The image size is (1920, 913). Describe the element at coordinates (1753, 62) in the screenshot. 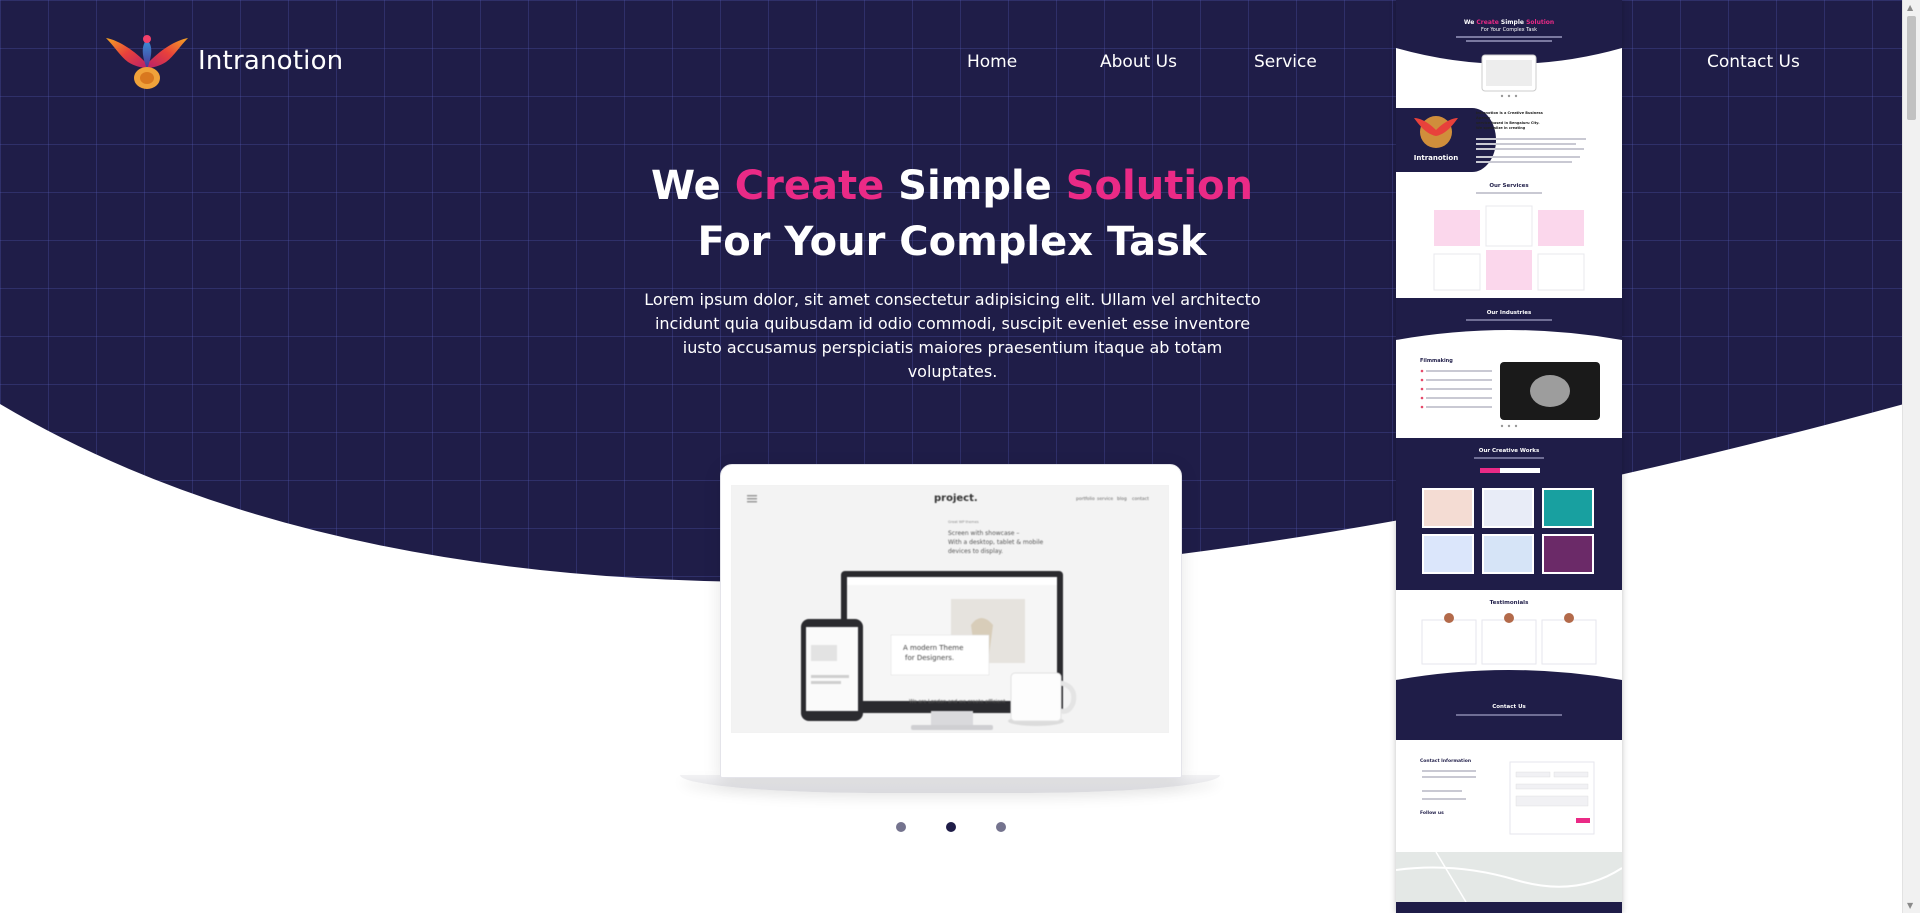

I see `nav-contact-link: Contact Us` at that location.